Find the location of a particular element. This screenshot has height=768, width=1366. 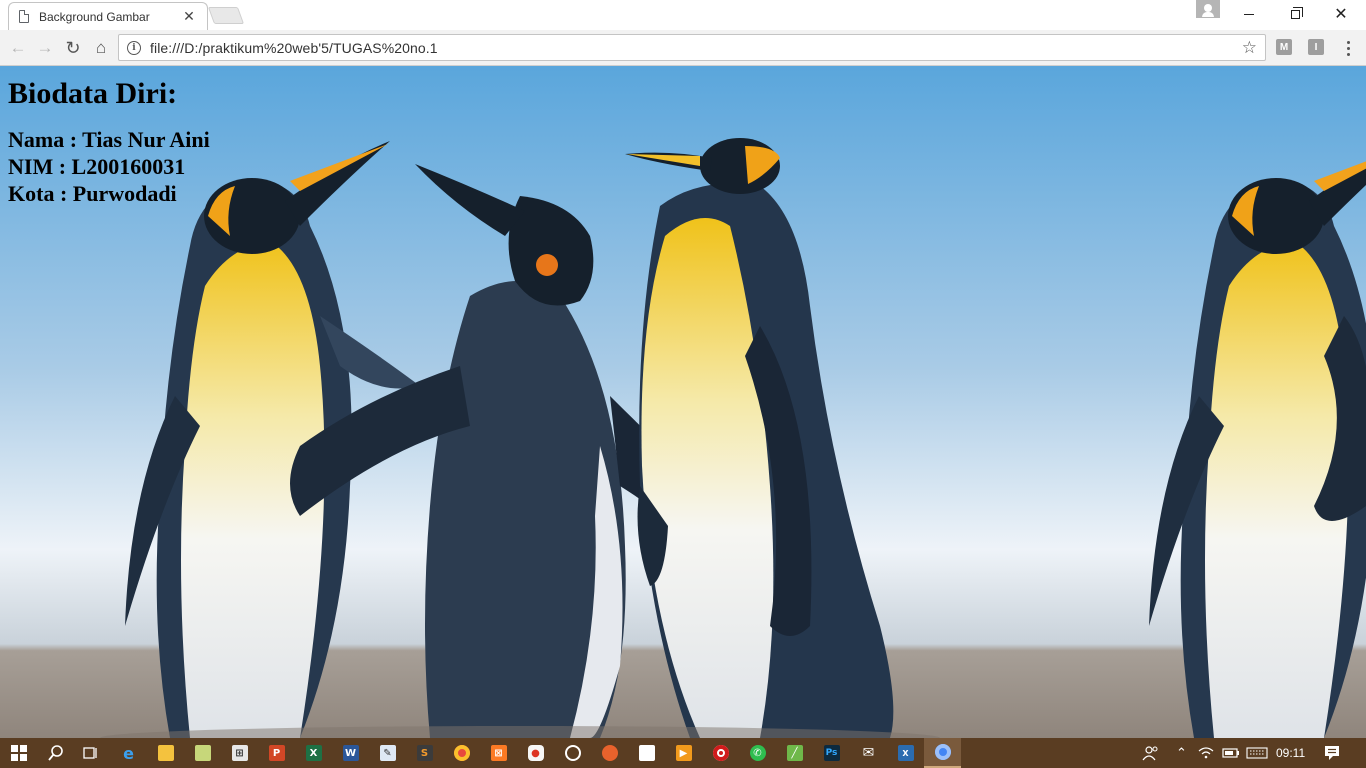

chrome-icon is located at coordinates (461, 753).